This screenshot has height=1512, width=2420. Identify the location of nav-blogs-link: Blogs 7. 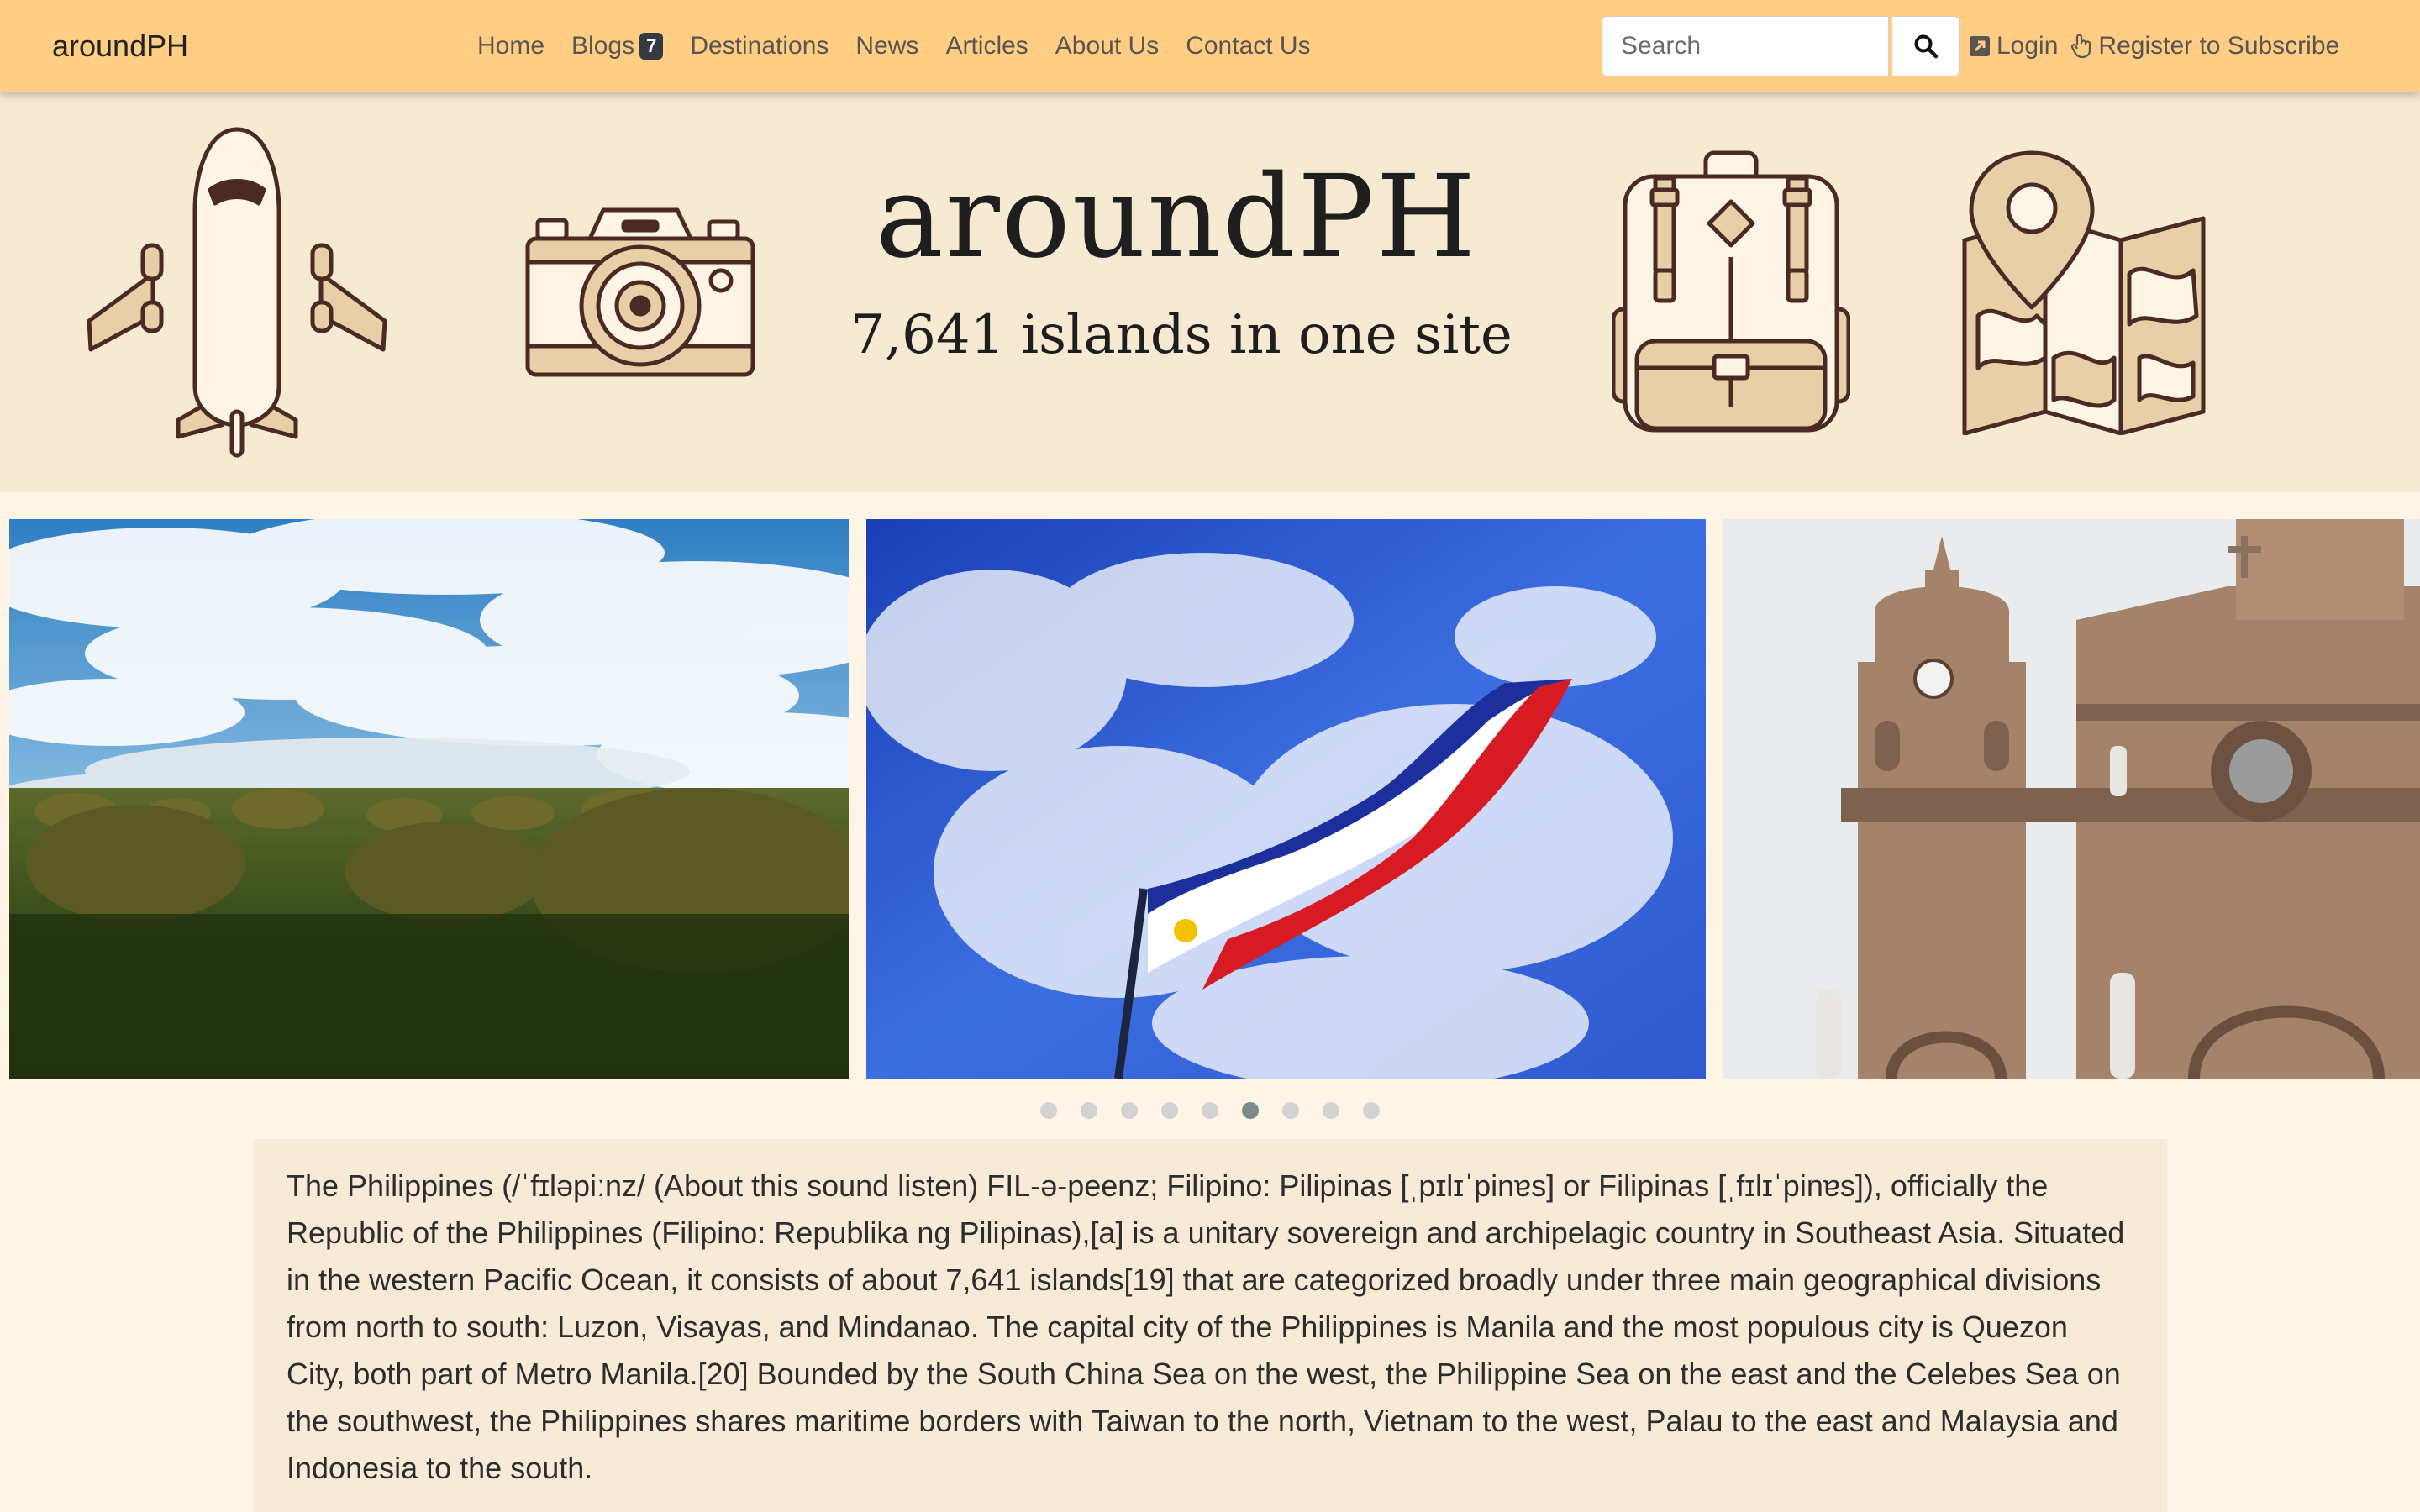
(617, 46).